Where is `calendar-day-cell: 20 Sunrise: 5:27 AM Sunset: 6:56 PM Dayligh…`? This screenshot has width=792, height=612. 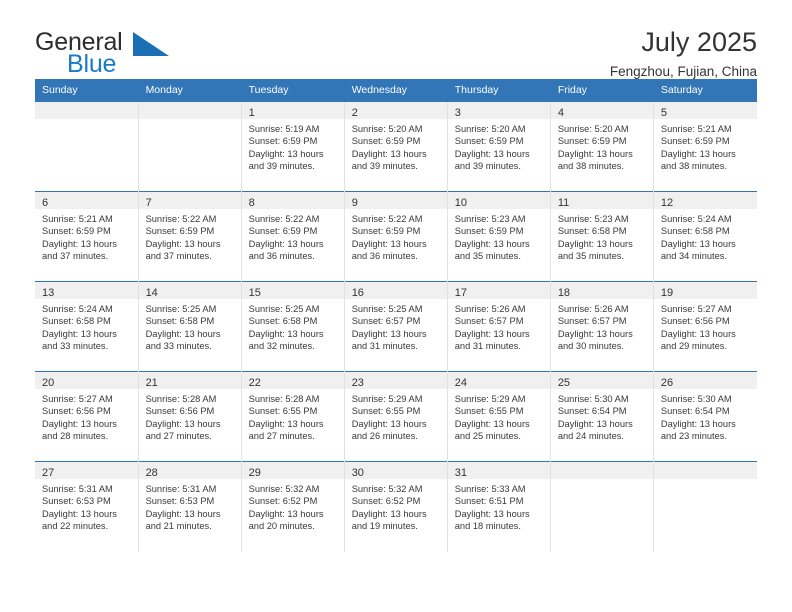
calendar-day-cell: 20 Sunrise: 5:27 AM Sunset: 6:56 PM Dayligh… is located at coordinates (87, 416).